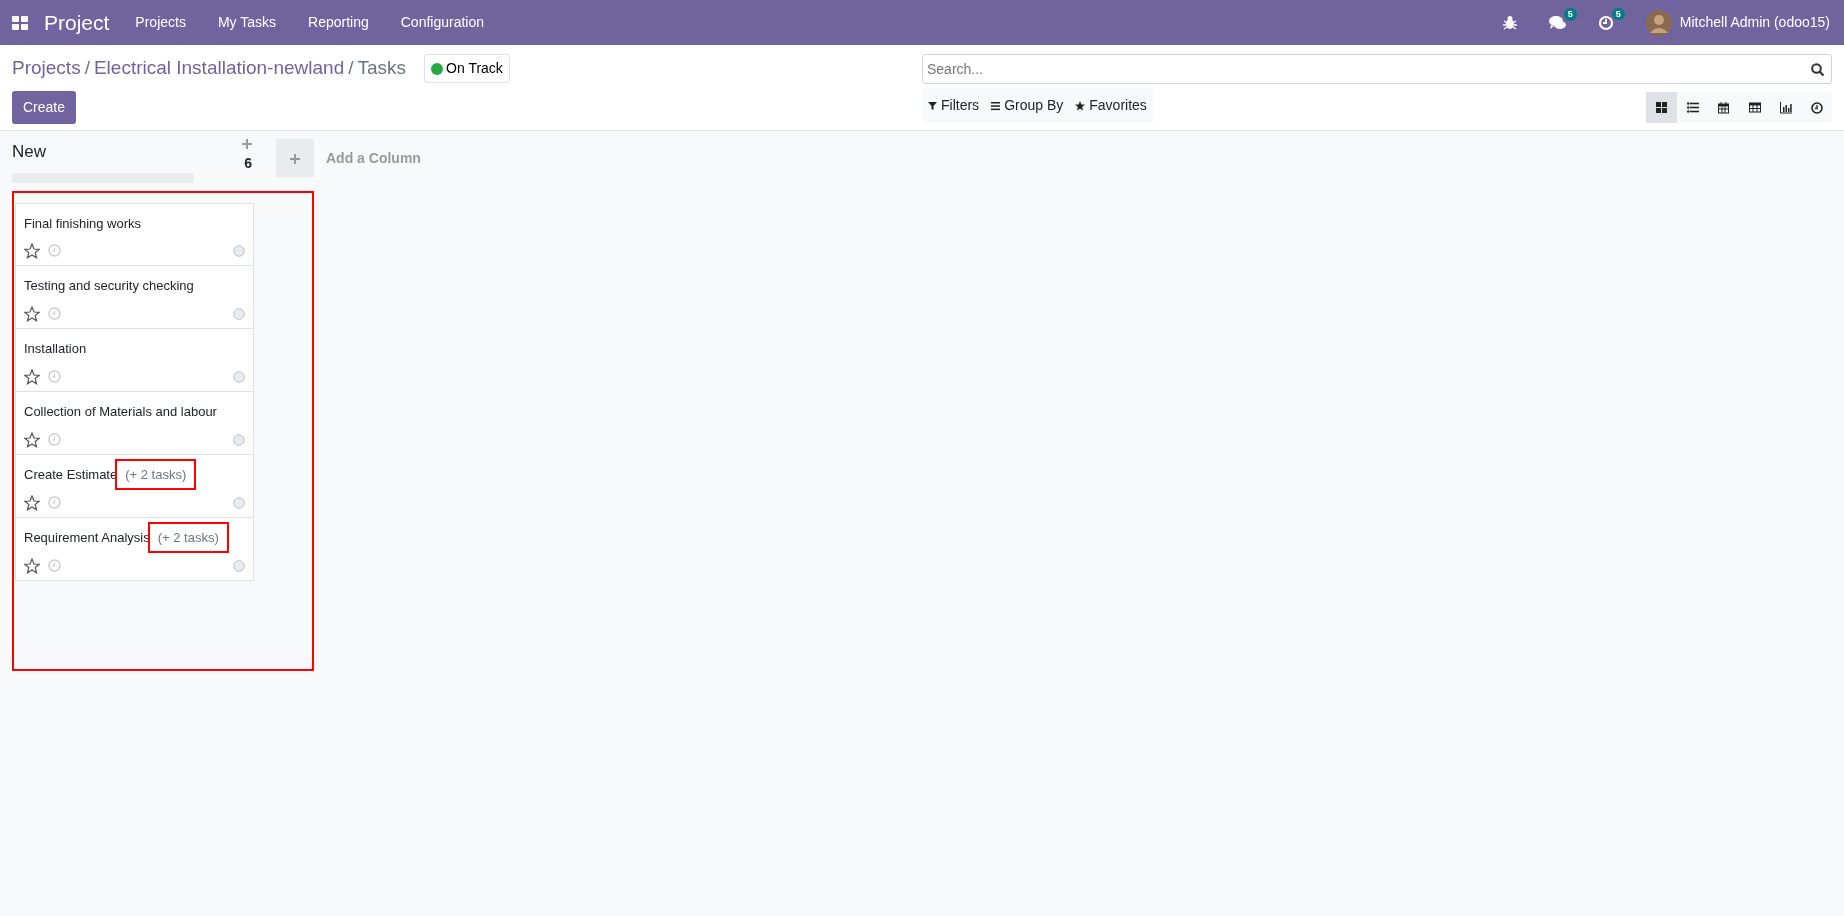 This screenshot has width=1844, height=916. What do you see at coordinates (954, 105) in the screenshot?
I see `search-option-button: Filters` at bounding box center [954, 105].